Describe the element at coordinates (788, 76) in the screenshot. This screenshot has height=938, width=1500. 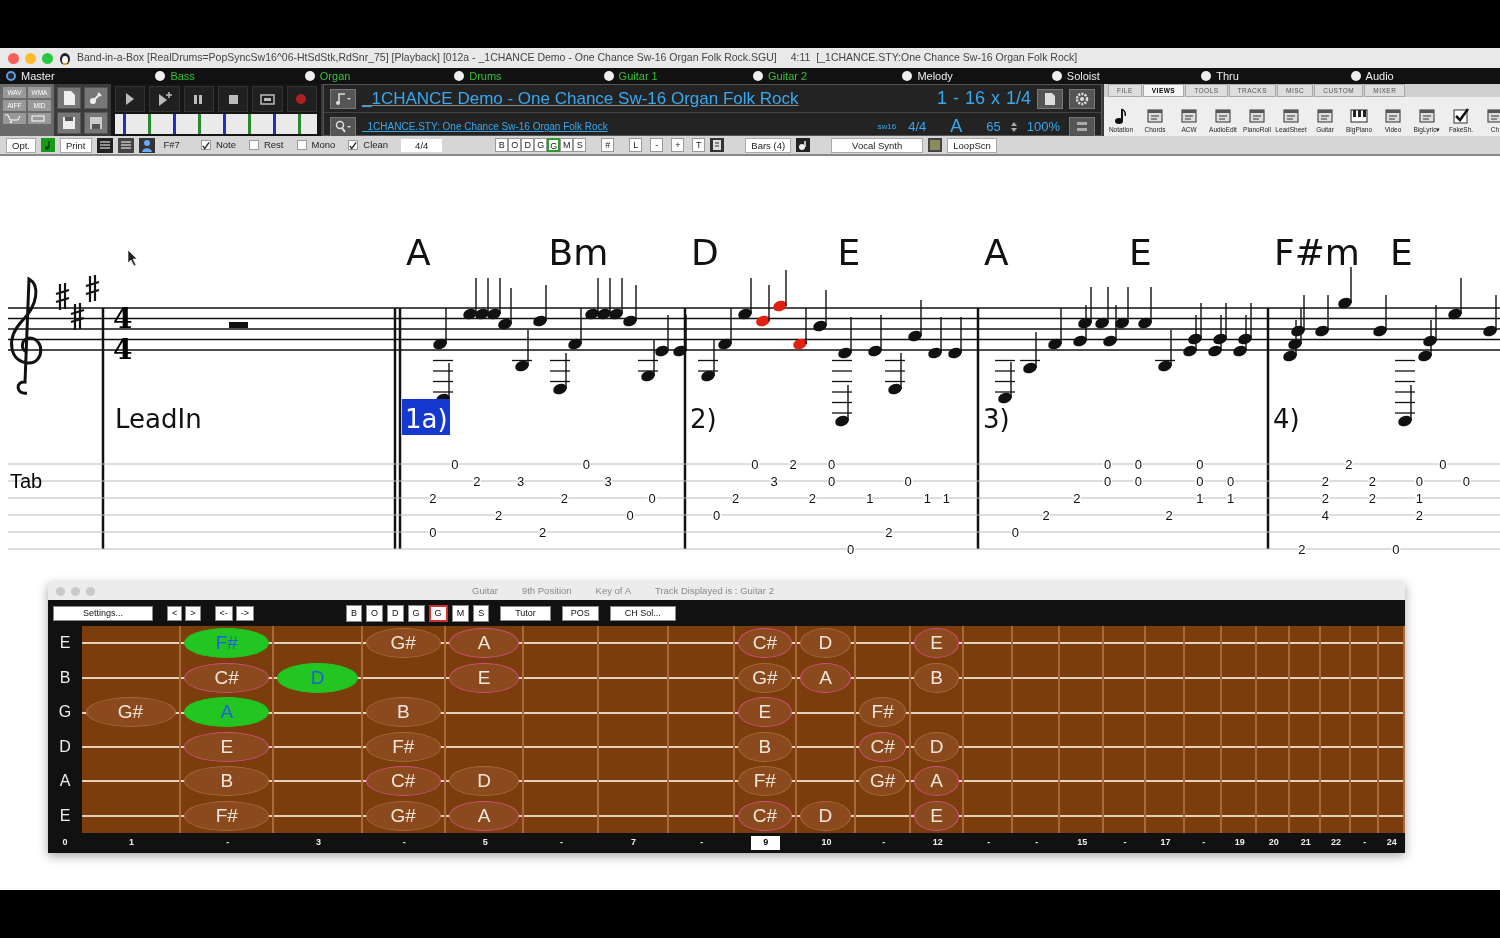
I see `track-label: Guitar 2` at that location.